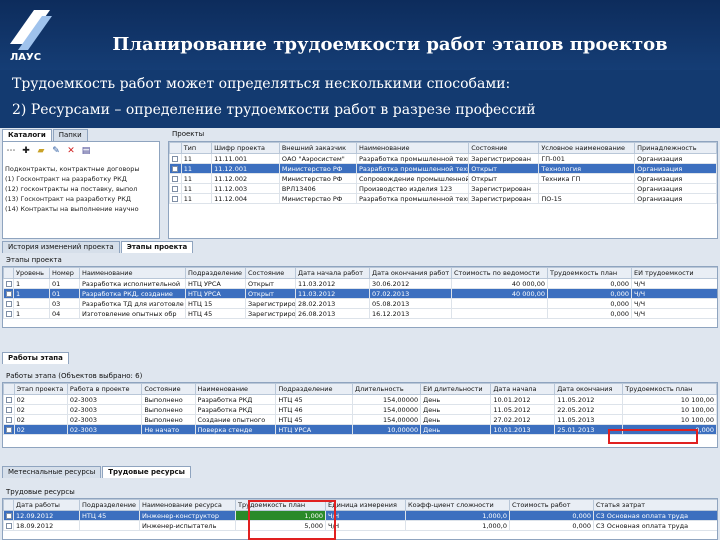 Image resolution: width=720 pixels, height=540 pixels. What do you see at coordinates (46, 505) in the screenshot?
I see `column-header: Дата работы` at bounding box center [46, 505].